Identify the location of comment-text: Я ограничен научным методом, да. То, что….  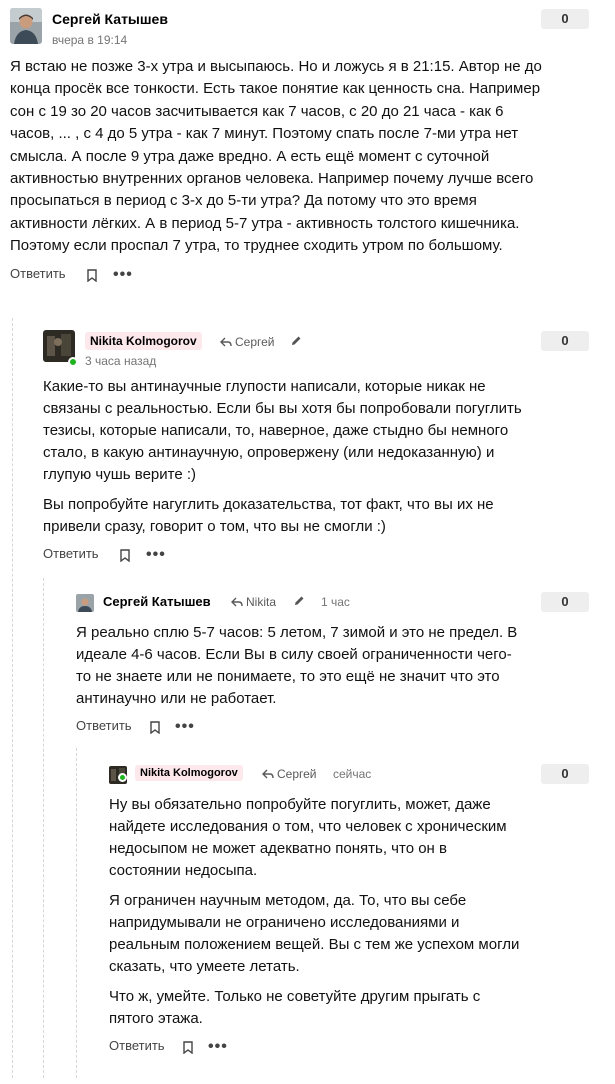
(314, 933).